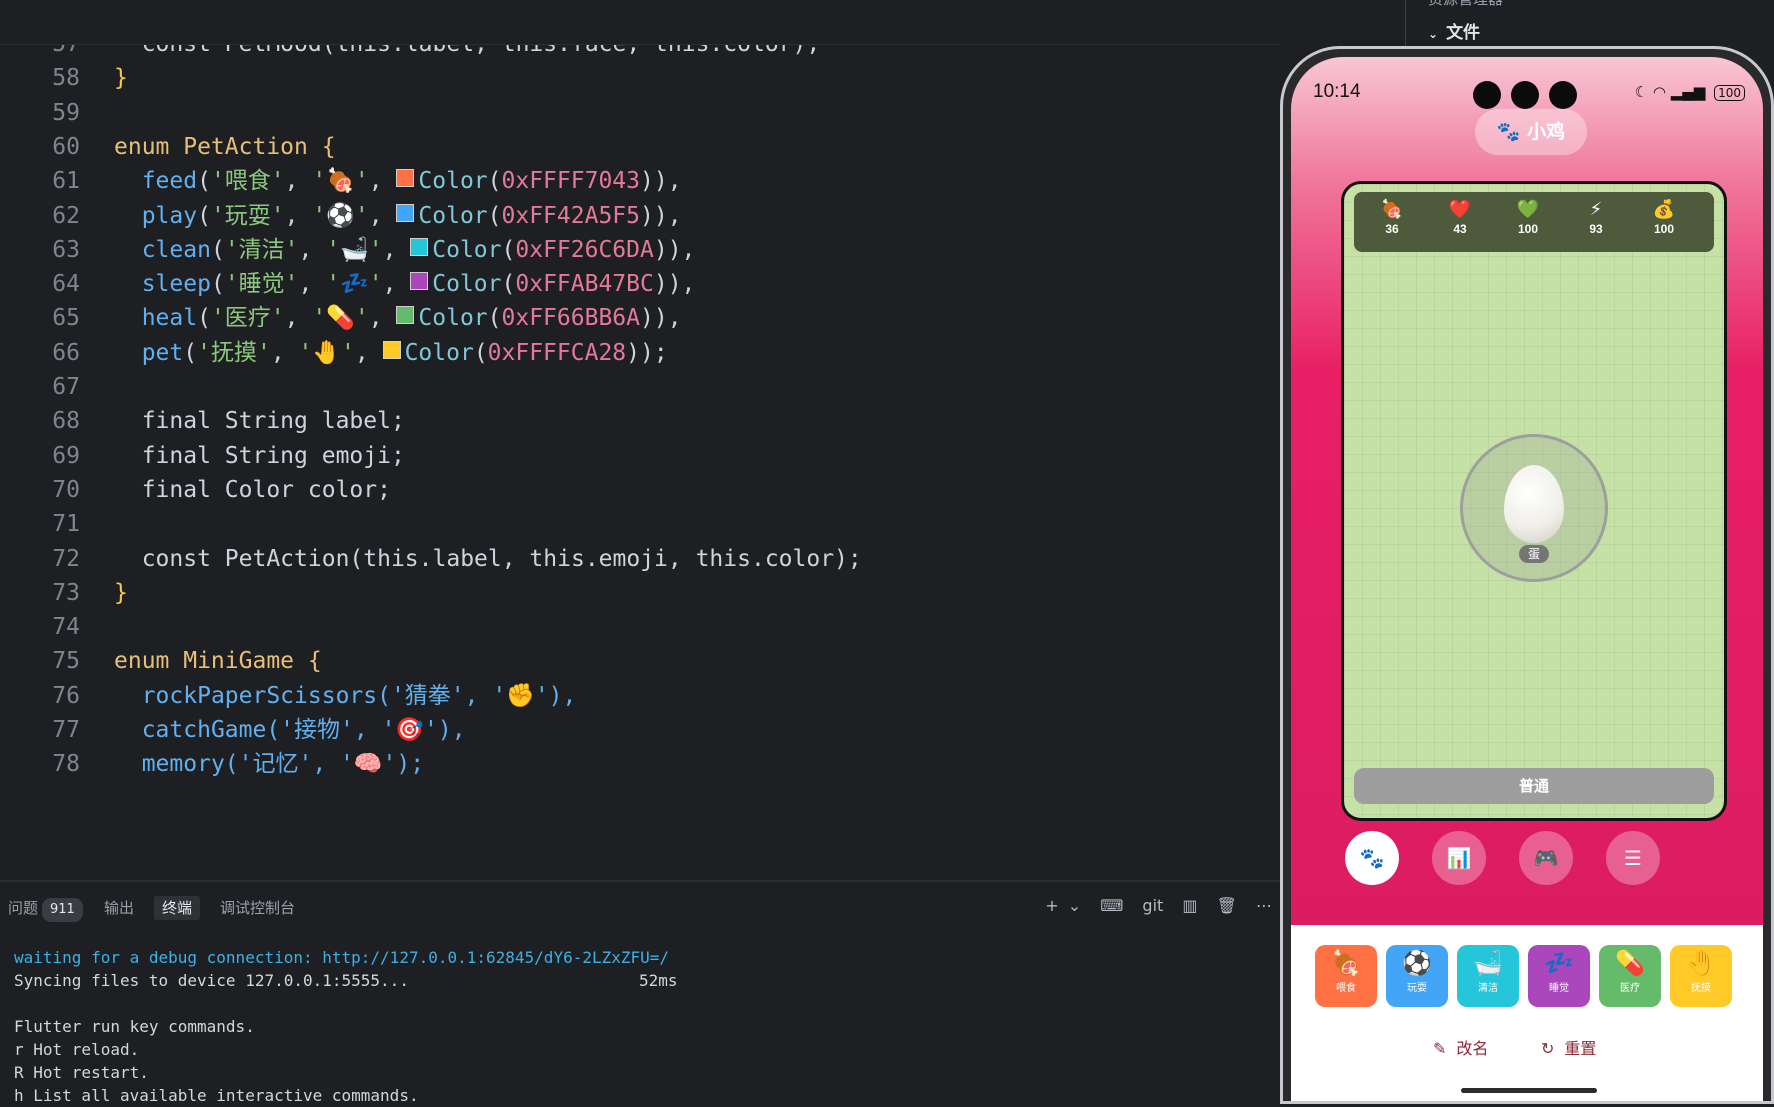 The image size is (1774, 1107). Describe the element at coordinates (1459, 858) in the screenshot. I see `nav-stats-button: 📊` at that location.